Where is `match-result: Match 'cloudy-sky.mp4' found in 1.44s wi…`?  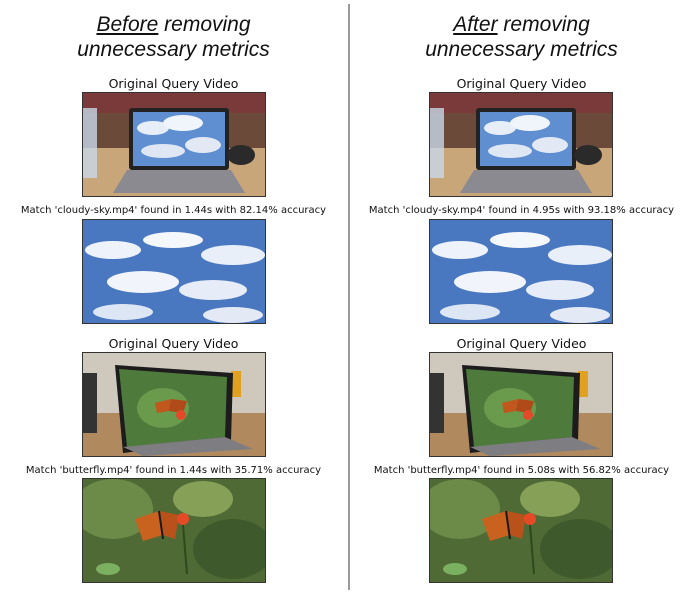
match-result: Match 'cloudy-sky.mp4' found in 1.44s wi… is located at coordinates (173, 210).